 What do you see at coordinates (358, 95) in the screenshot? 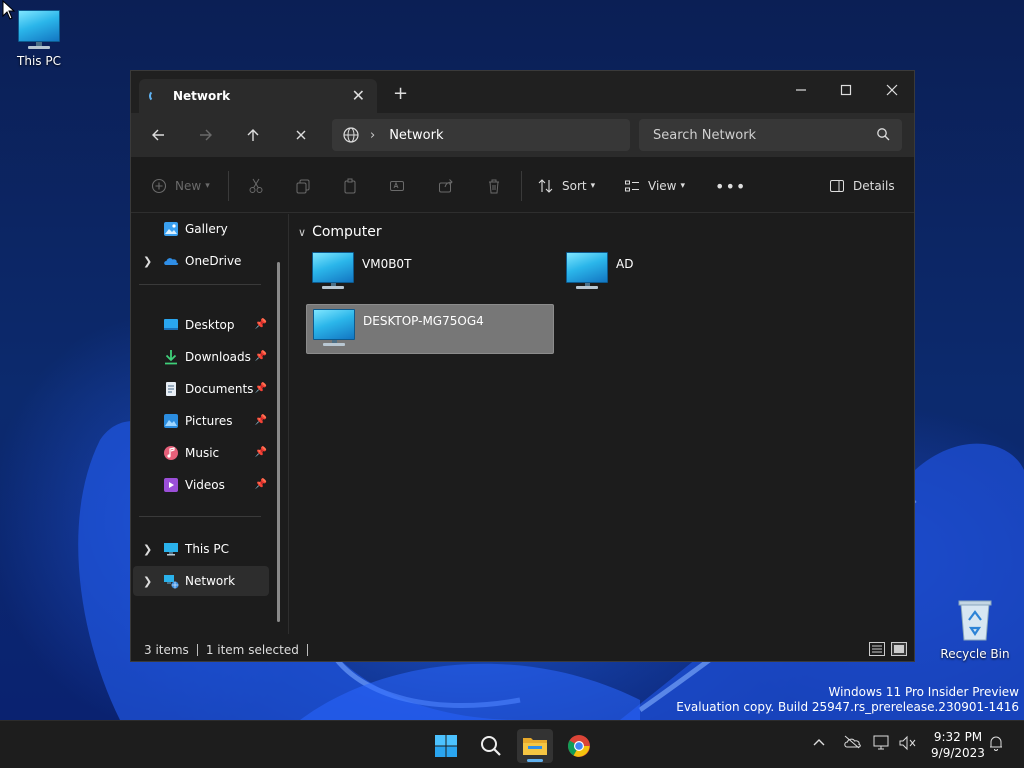
I see `close-tab-icon: ✕` at bounding box center [358, 95].